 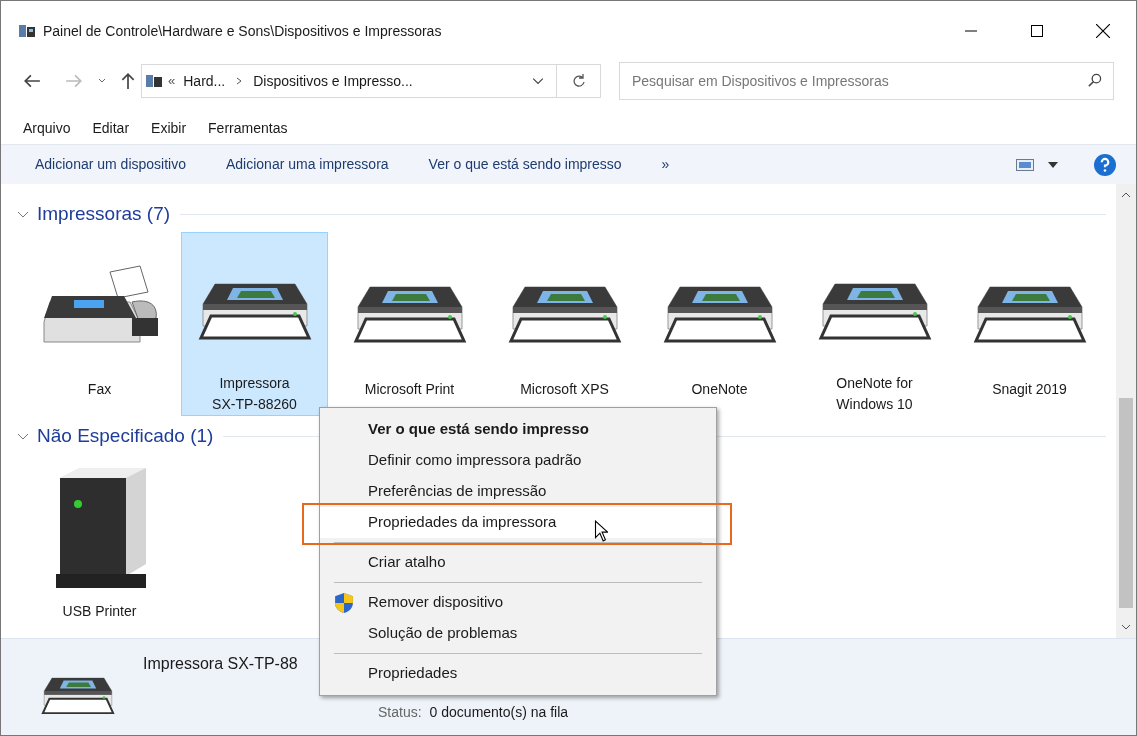 I want to click on group-header: Não Especificado (1), so click(x=125, y=436).